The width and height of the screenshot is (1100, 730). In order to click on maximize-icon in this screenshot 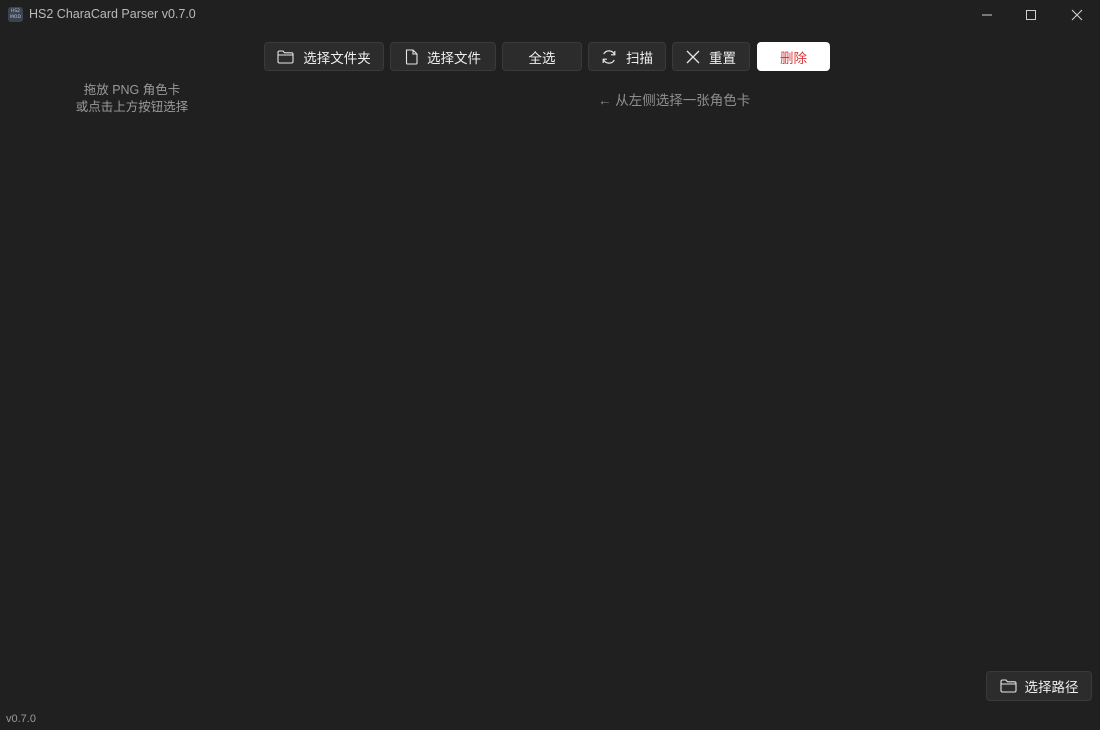, I will do `click(1031, 15)`.